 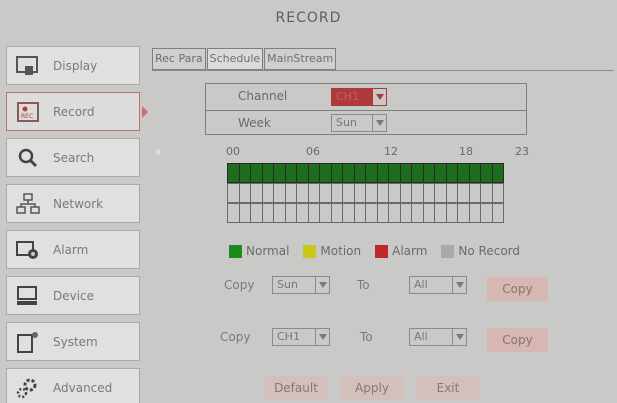 What do you see at coordinates (308, 18) in the screenshot?
I see `window-title: RECORD` at bounding box center [308, 18].